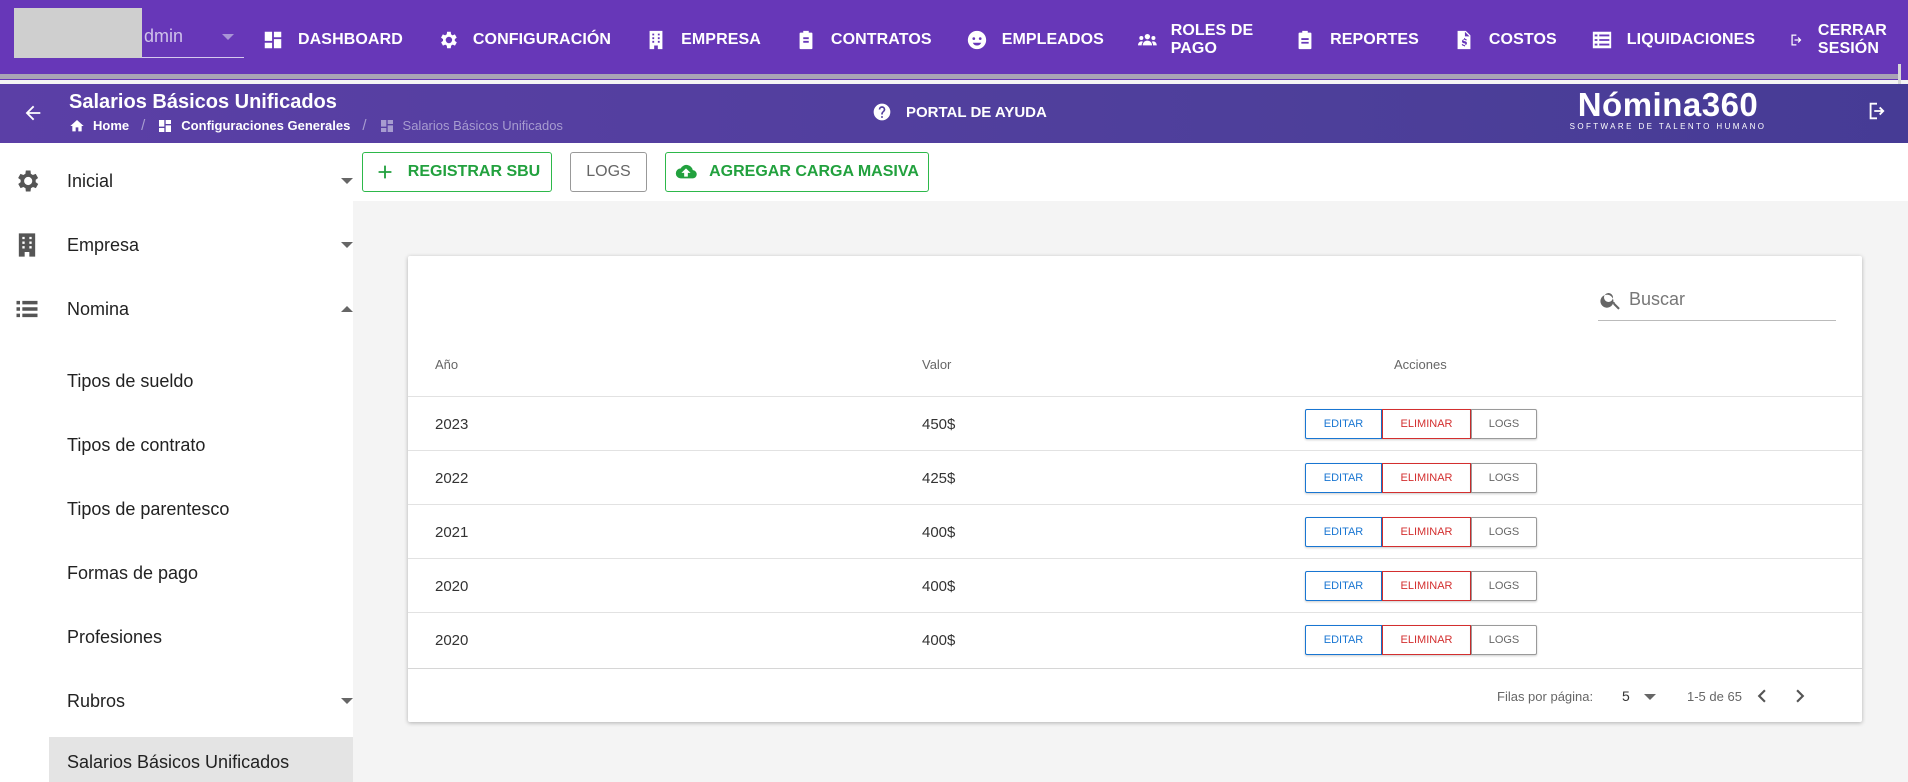  Describe the element at coordinates (1135, 531) in the screenshot. I see `table-row: 2021 400$ EDITAR ELIMINAR LOGS` at that location.